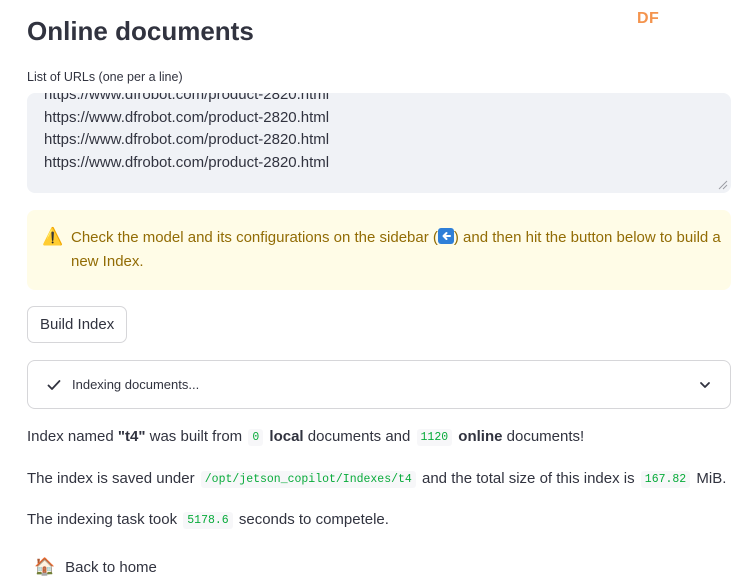  Describe the element at coordinates (111, 567) in the screenshot. I see `home-link-label: Back to home` at that location.